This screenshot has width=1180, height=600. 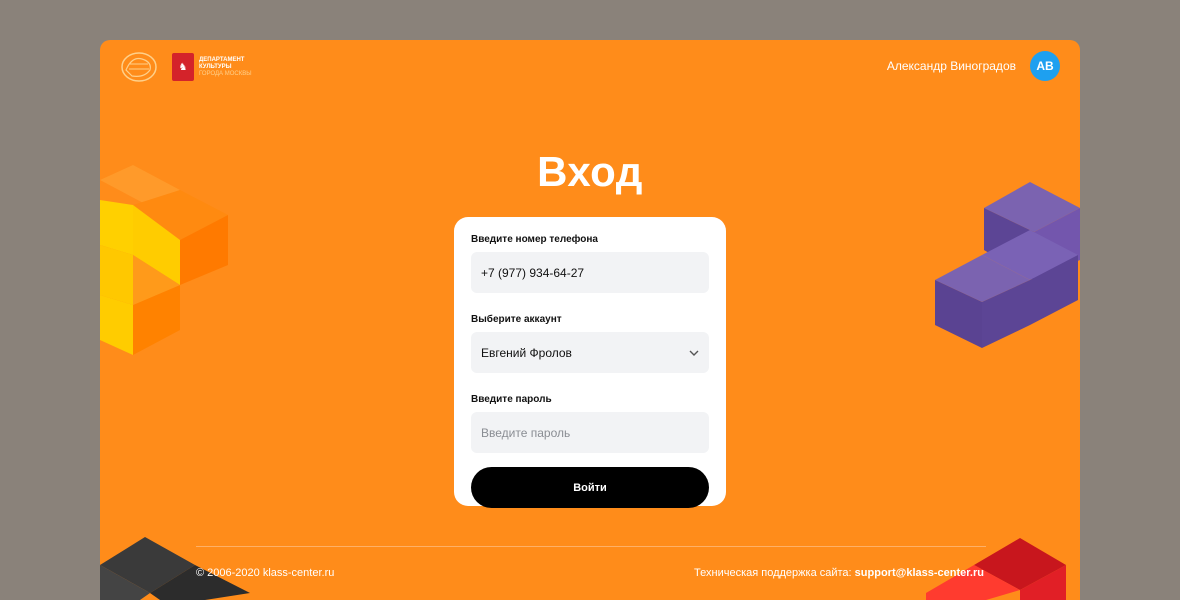 What do you see at coordinates (526, 432) in the screenshot?
I see `password-placeholder: Введите пароль` at bounding box center [526, 432].